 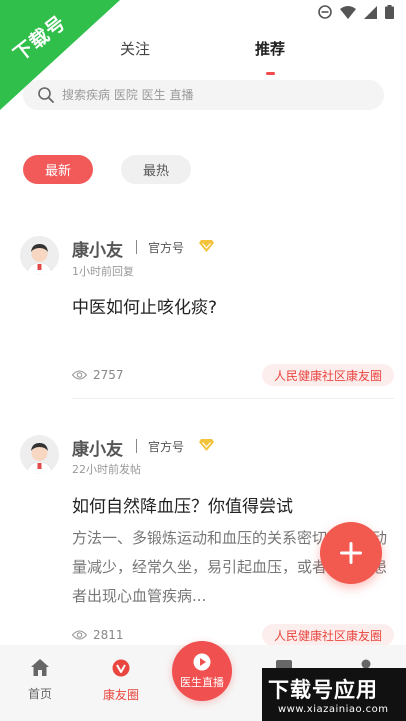 I want to click on post-title: 中医如何止咳化痰?, so click(x=144, y=305).